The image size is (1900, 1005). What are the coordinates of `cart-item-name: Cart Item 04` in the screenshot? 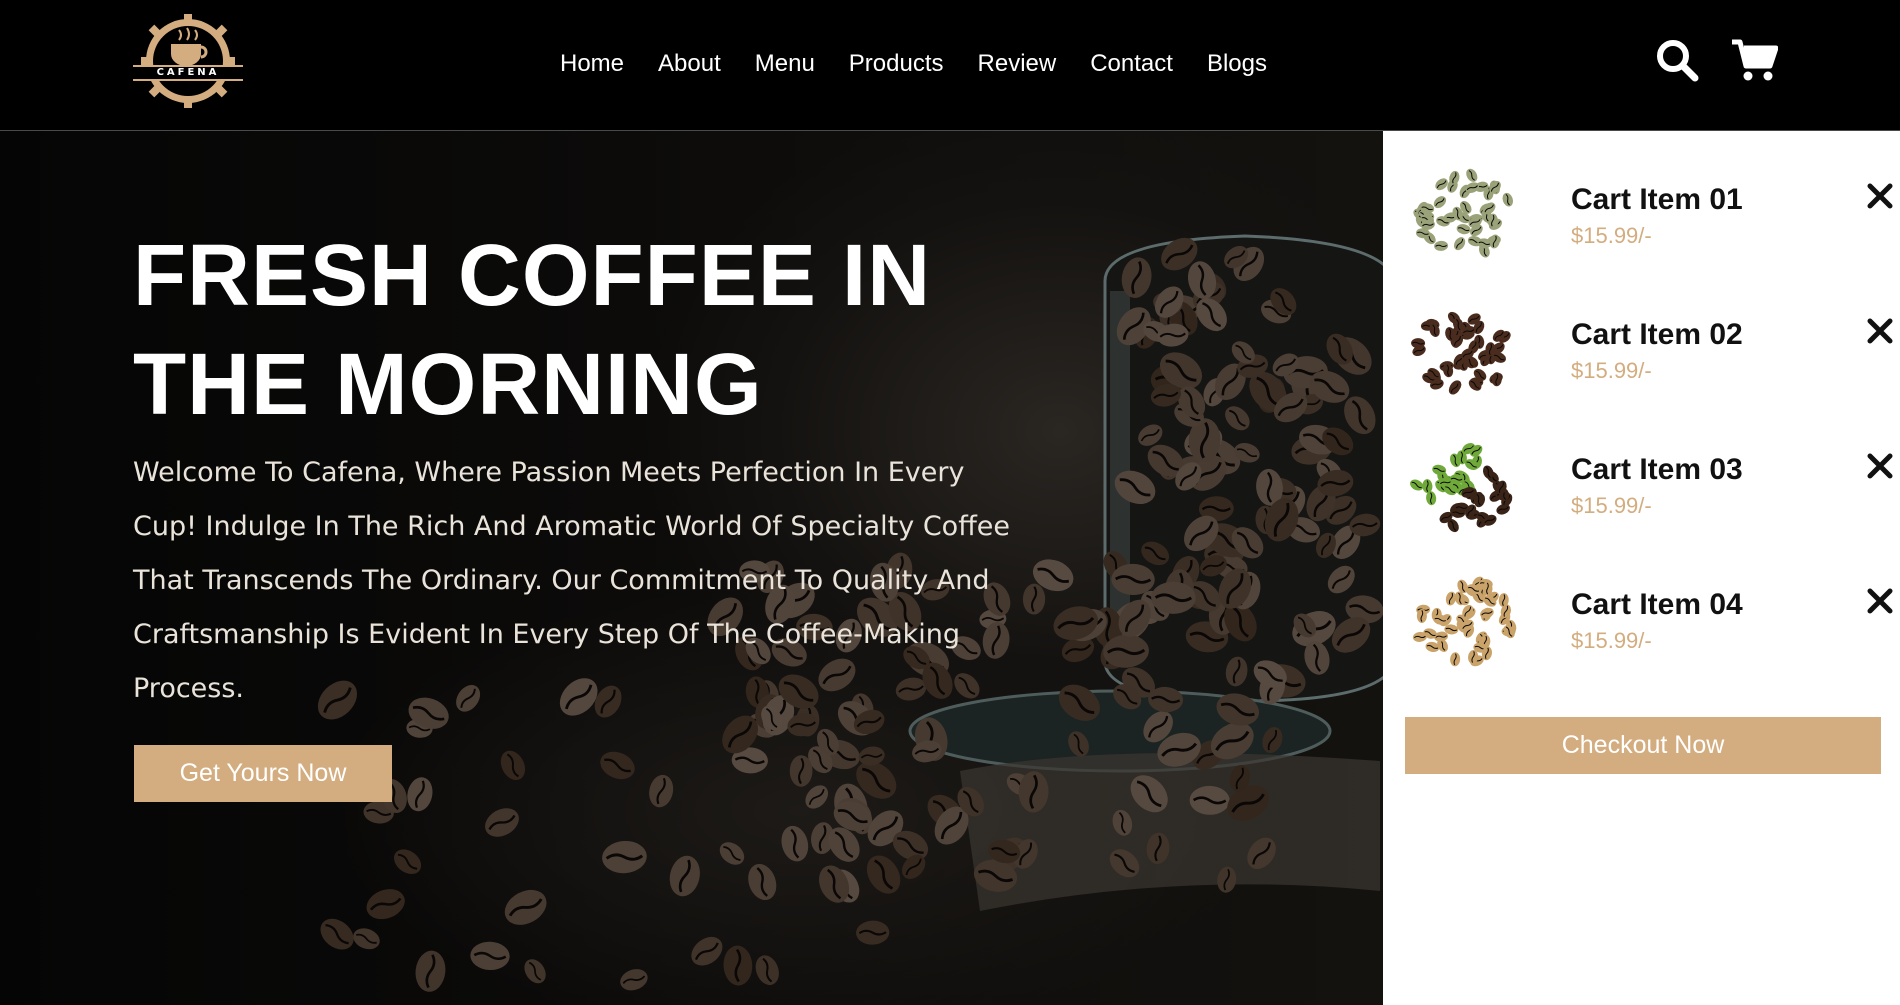 It's located at (1657, 604).